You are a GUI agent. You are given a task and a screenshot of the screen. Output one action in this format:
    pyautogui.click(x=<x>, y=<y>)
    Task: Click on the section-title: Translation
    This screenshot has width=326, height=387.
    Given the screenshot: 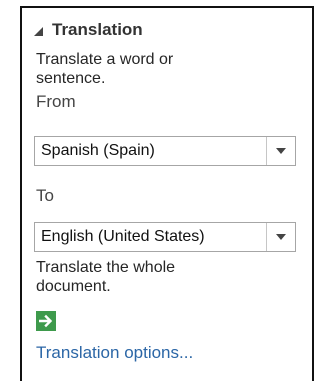 What is the action you would take?
    pyautogui.click(x=97, y=29)
    